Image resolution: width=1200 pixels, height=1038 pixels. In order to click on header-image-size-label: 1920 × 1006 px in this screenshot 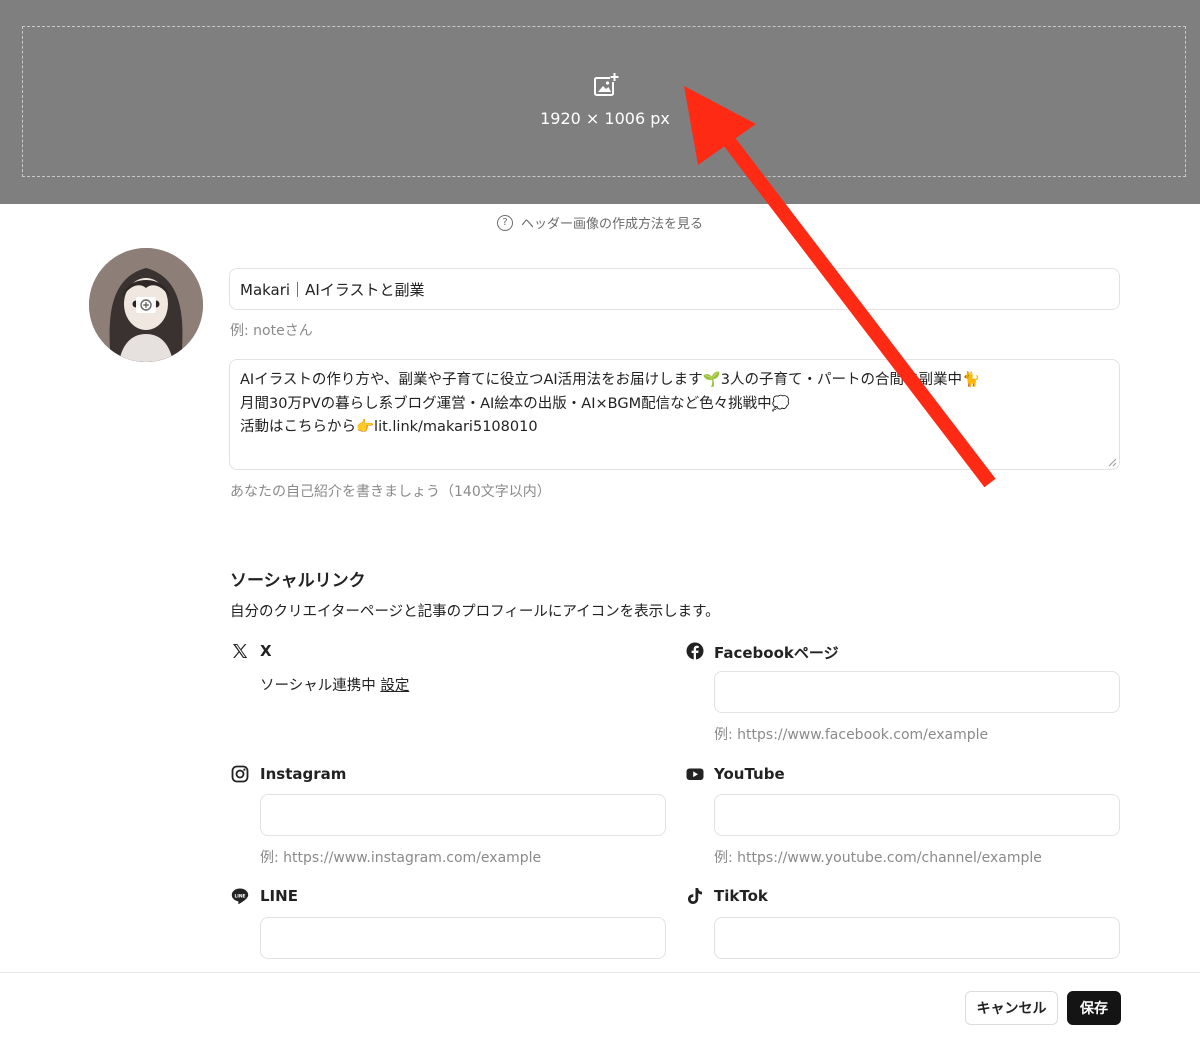, I will do `click(605, 118)`.